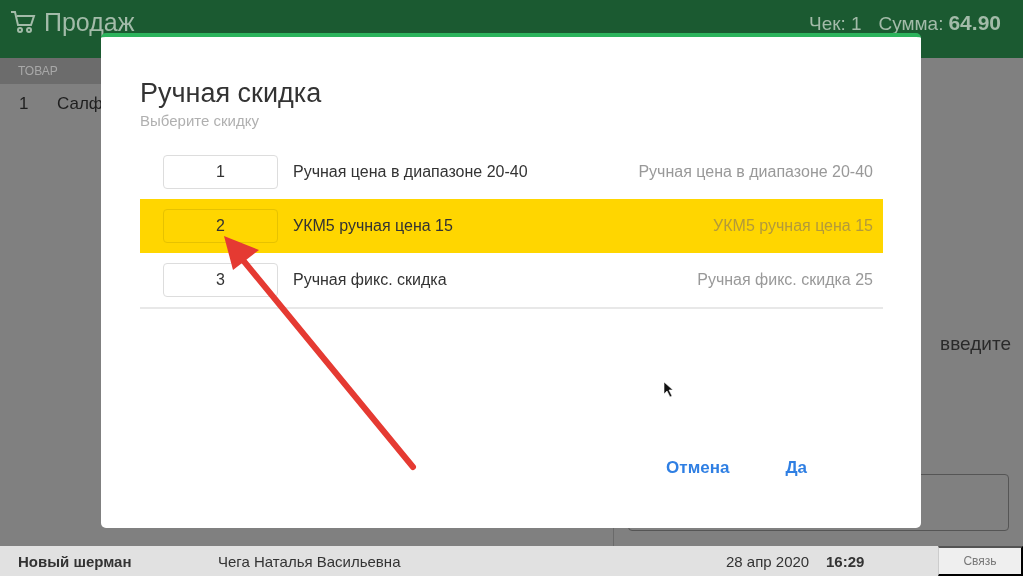 The width and height of the screenshot is (1023, 576). What do you see at coordinates (89, 22) in the screenshot?
I see `screen-title: Продаж` at bounding box center [89, 22].